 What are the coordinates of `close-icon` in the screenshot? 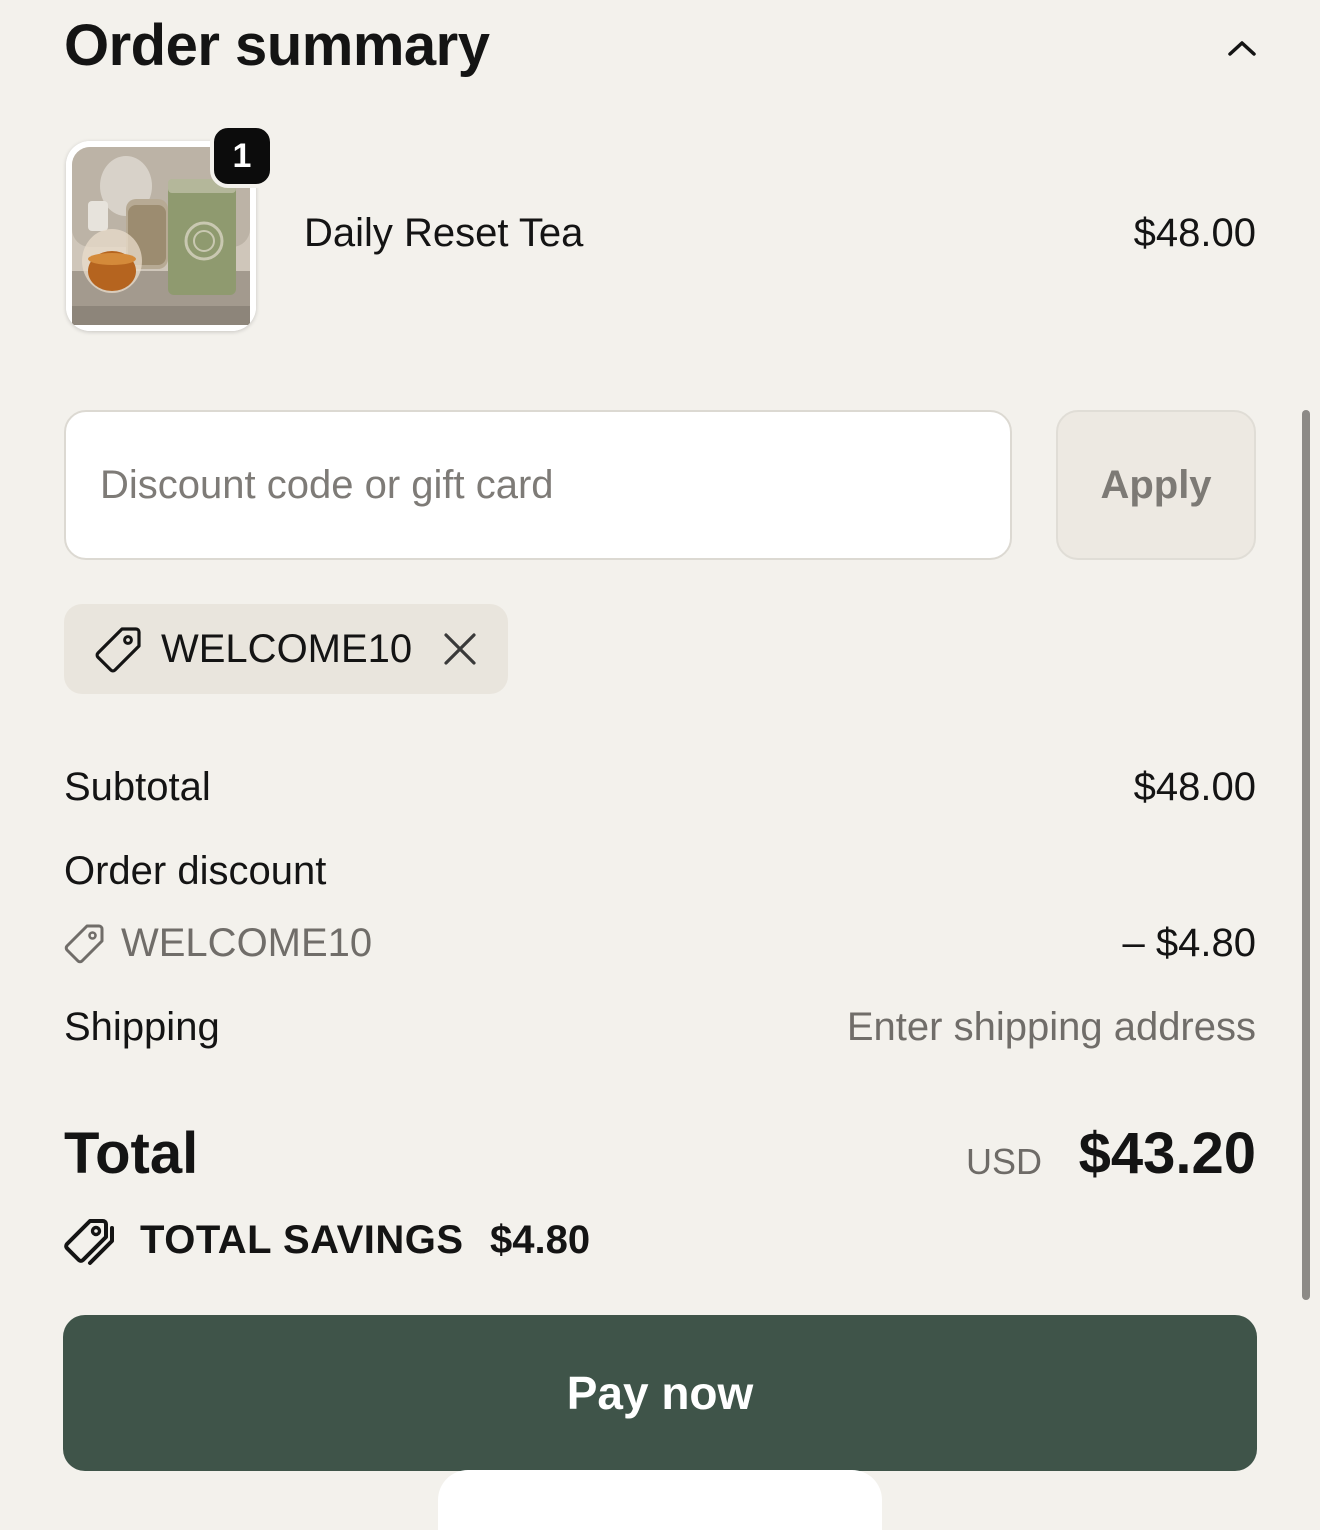 It's located at (460, 649).